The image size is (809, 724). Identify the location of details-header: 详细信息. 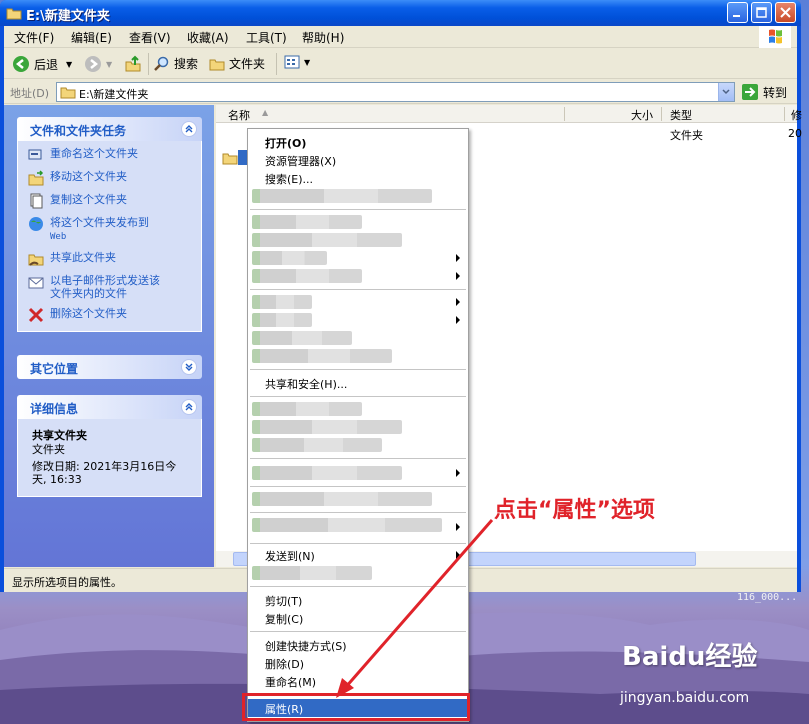
(109, 407).